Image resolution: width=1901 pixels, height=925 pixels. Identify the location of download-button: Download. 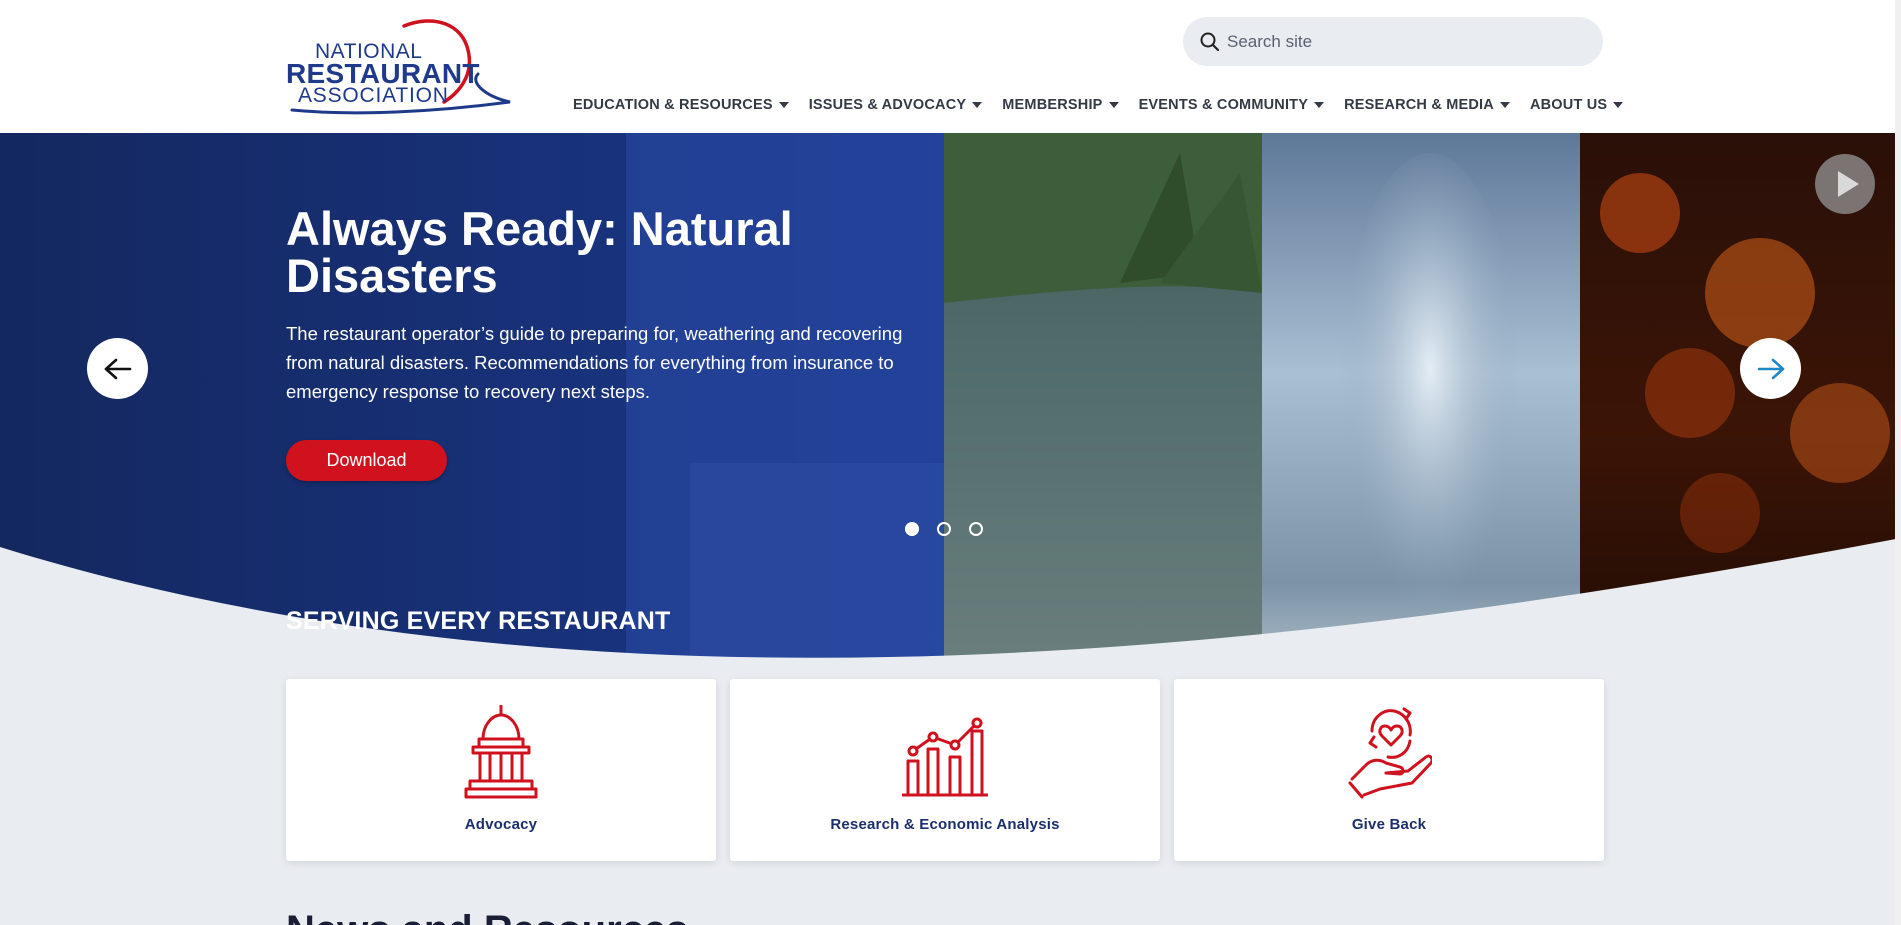
(366, 460).